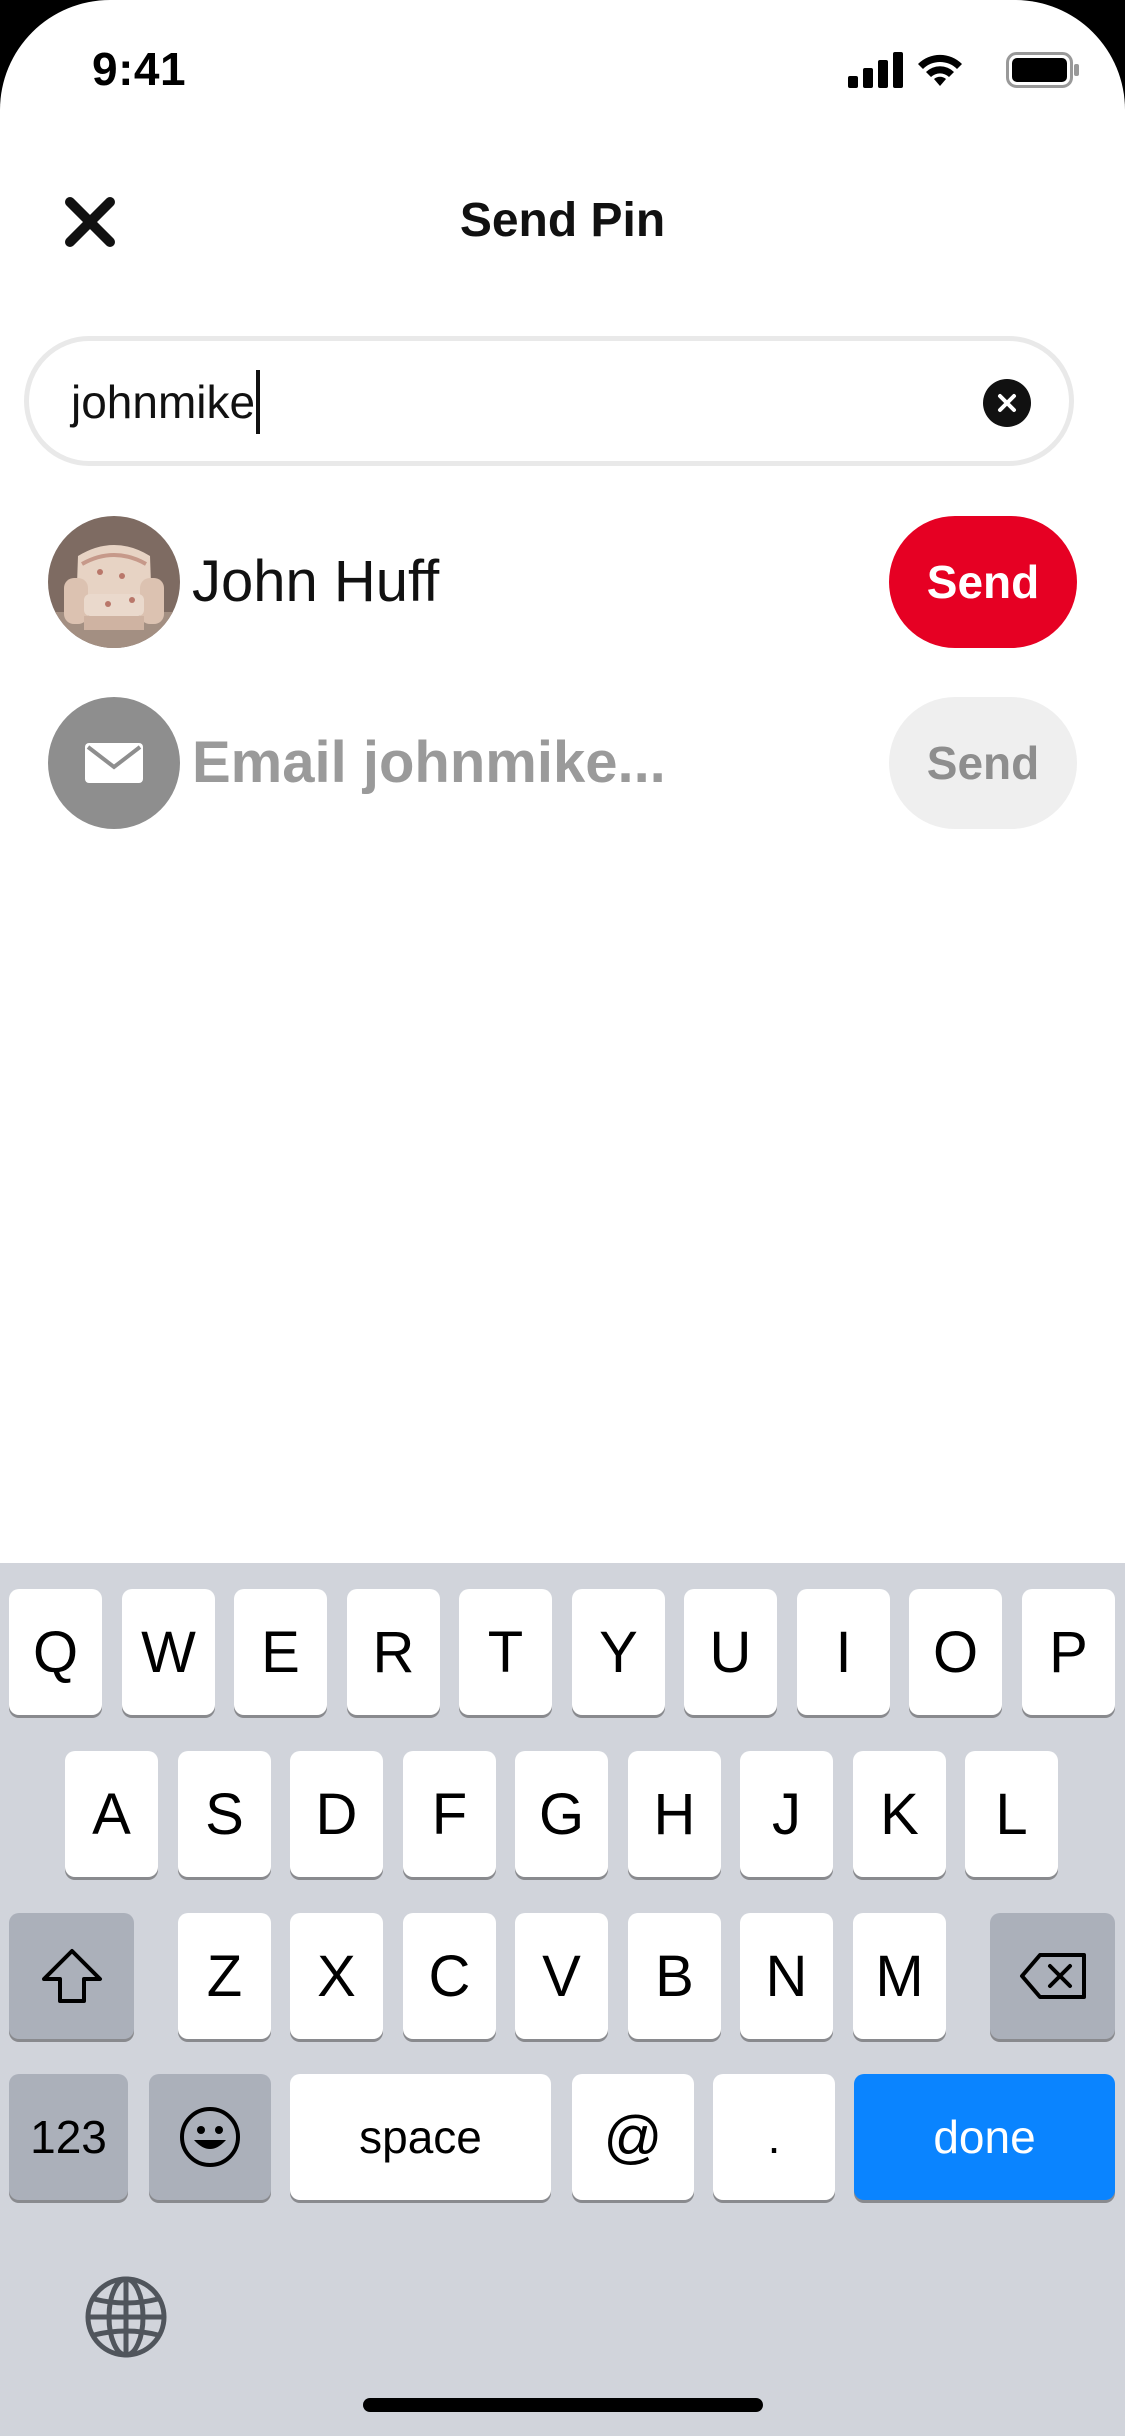  I want to click on key-b: B, so click(674, 1976).